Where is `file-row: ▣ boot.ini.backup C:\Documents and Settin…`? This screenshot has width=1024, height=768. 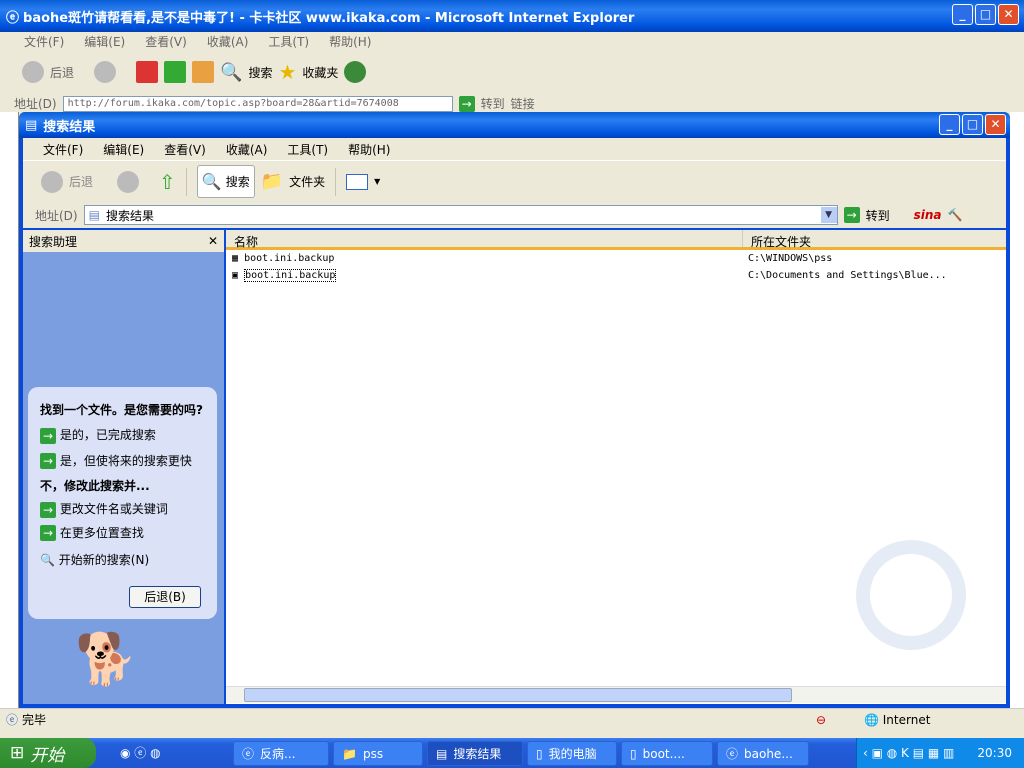 file-row: ▣ boot.ini.backup C:\Documents and Settin… is located at coordinates (616, 275).